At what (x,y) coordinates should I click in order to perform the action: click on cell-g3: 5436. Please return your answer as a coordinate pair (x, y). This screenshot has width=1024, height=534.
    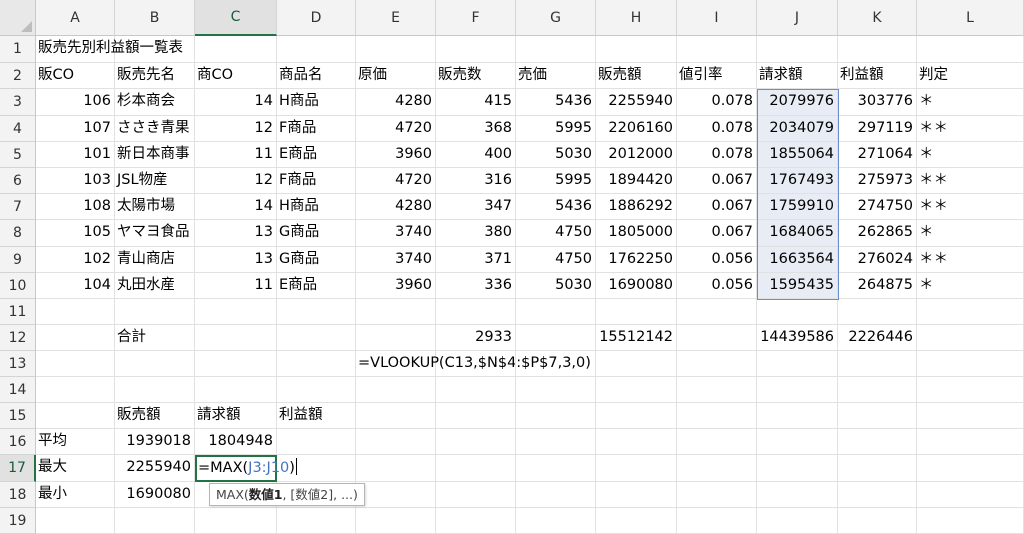
    Looking at the image, I should click on (556, 102).